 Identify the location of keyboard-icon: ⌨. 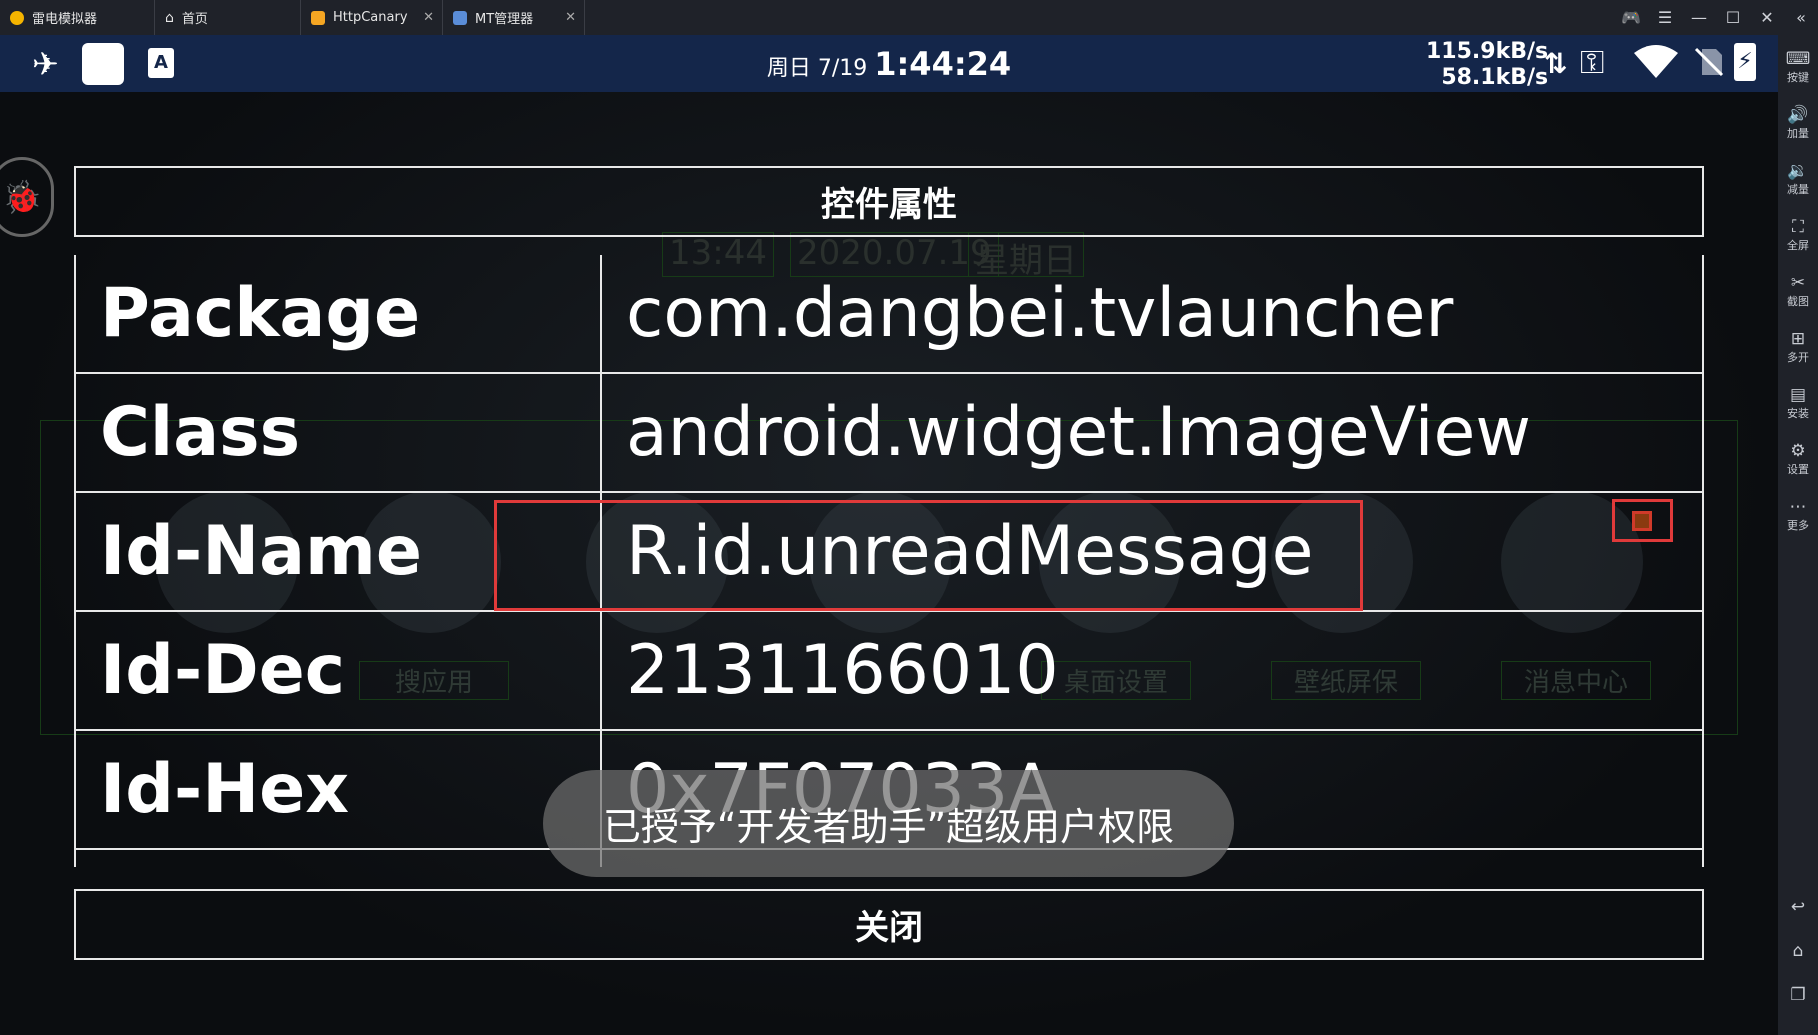
(1798, 59).